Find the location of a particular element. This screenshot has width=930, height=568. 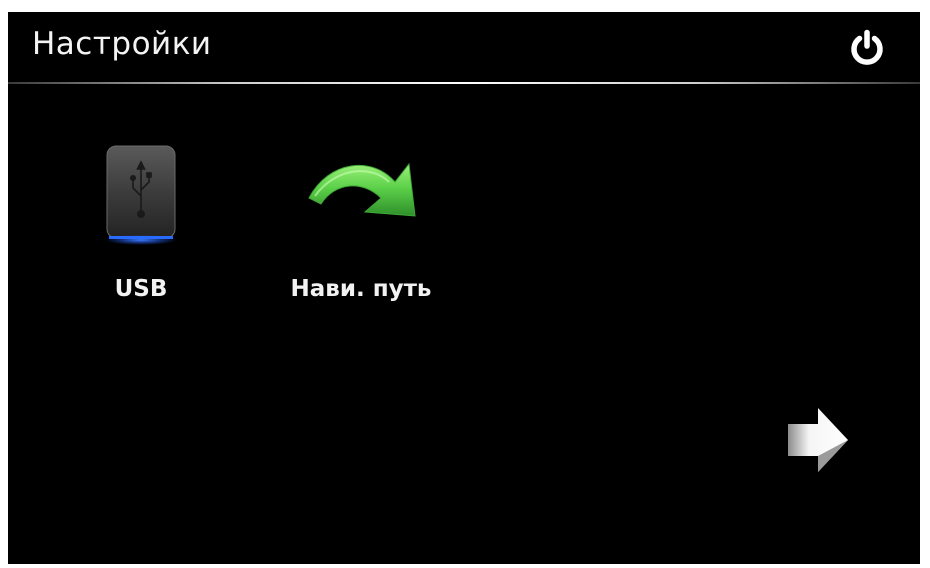

next-page-arrow-icon is located at coordinates (818, 440).